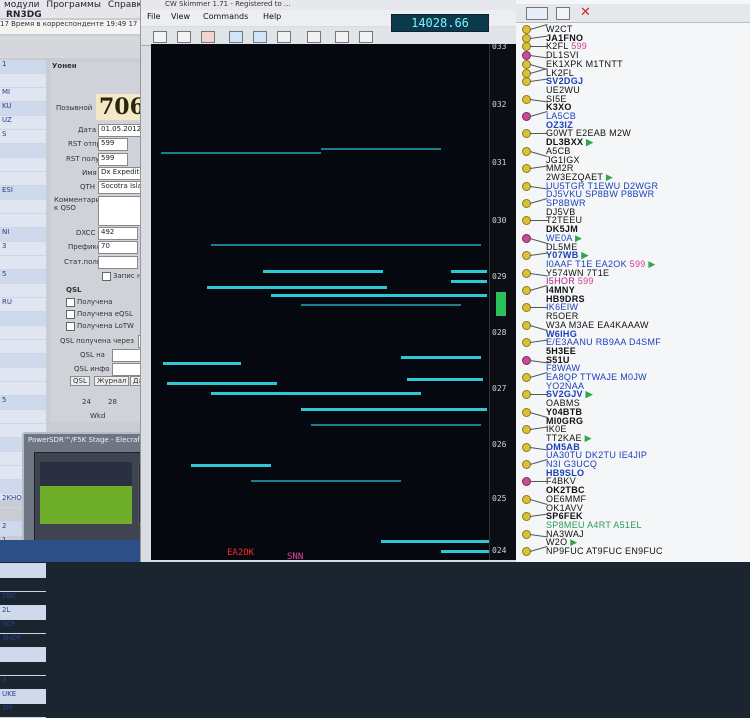  What do you see at coordinates (24, 15) in the screenshot?
I see `logger-title: RN3DG` at bounding box center [24, 15].